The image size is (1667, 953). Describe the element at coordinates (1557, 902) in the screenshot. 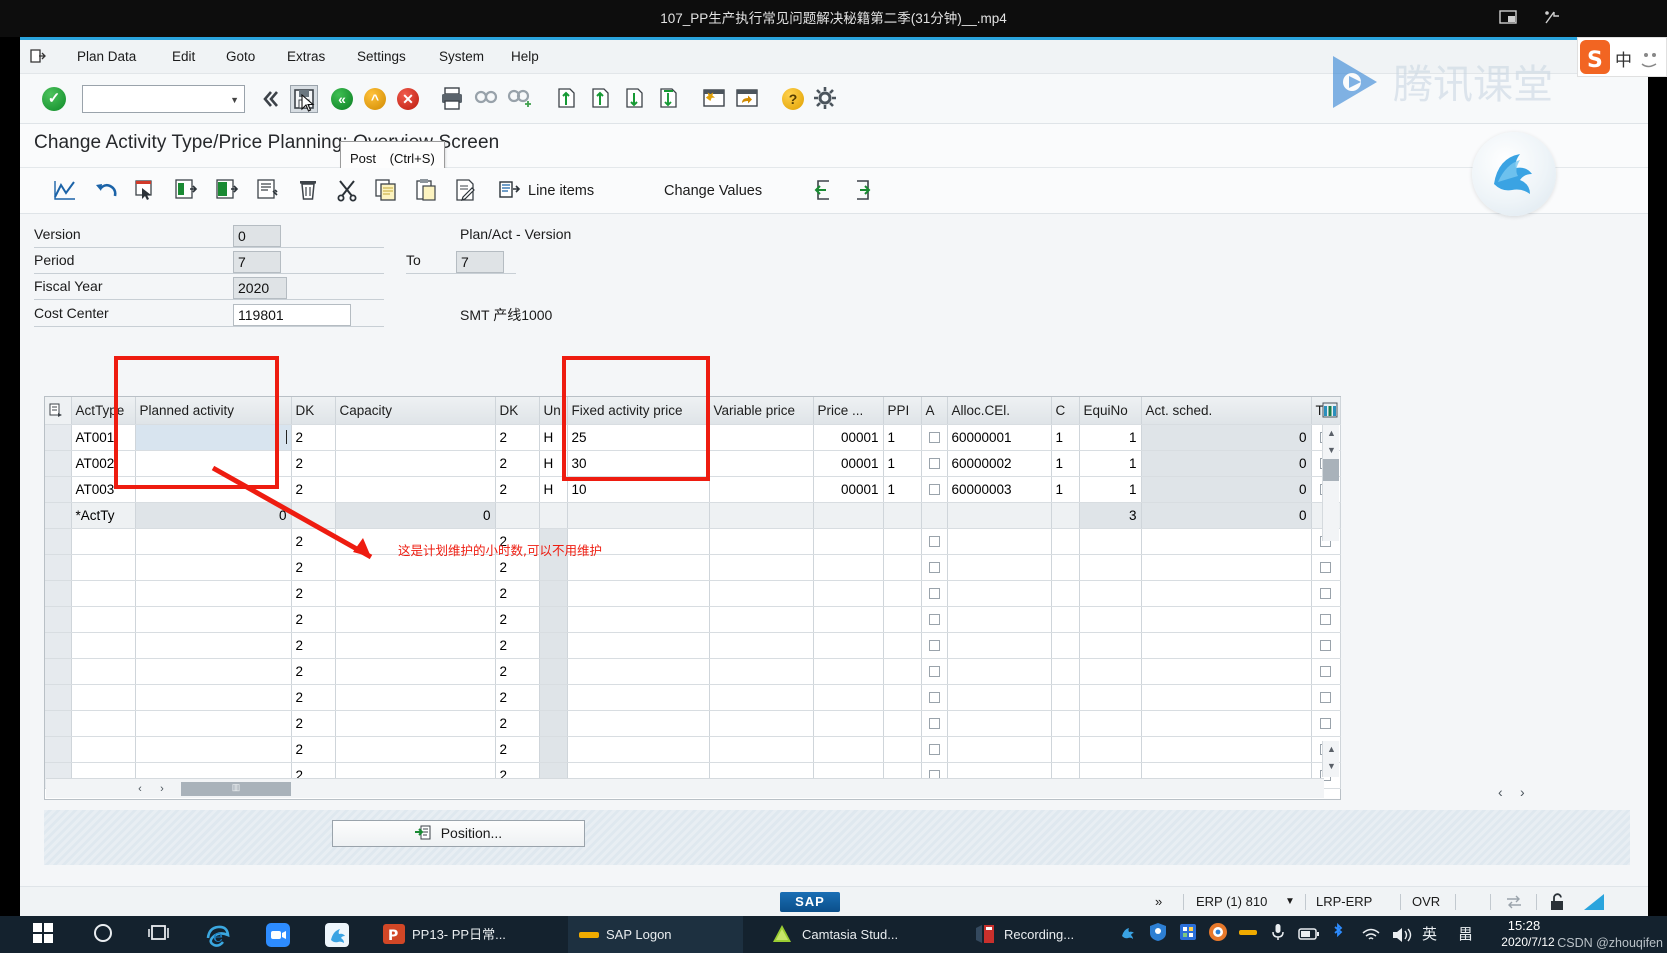

I see `unlocked-icon` at that location.